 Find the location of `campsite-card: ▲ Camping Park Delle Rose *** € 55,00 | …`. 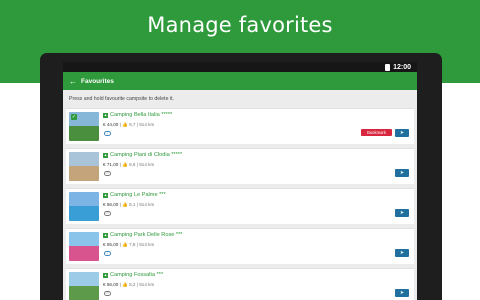

campsite-card: ▲ Camping Park Delle Rose *** € 55,00 | … is located at coordinates (240, 246).